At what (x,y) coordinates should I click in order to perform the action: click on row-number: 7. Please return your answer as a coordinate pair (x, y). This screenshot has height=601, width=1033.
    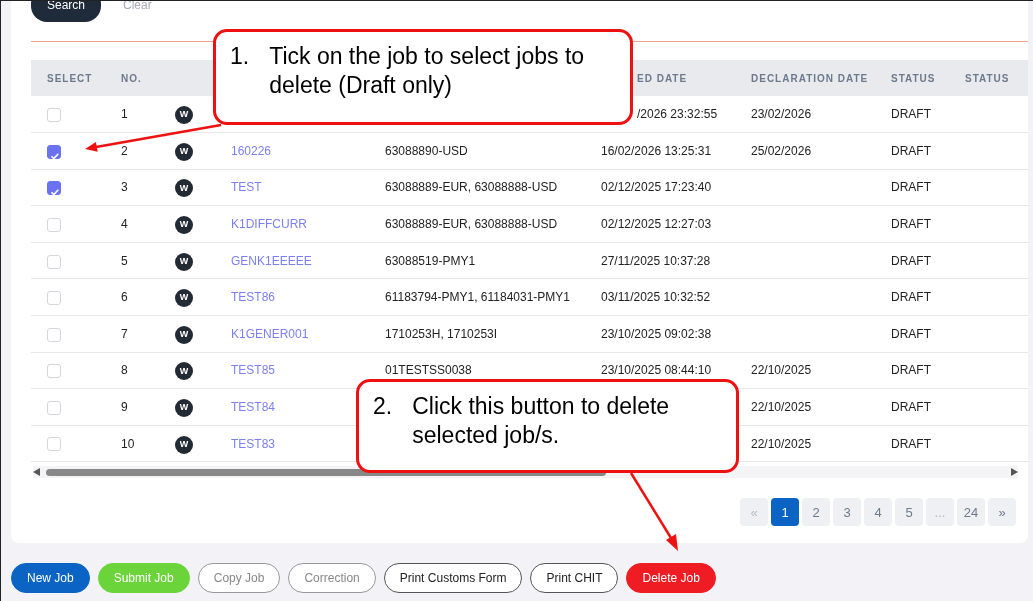
    Looking at the image, I should click on (124, 333).